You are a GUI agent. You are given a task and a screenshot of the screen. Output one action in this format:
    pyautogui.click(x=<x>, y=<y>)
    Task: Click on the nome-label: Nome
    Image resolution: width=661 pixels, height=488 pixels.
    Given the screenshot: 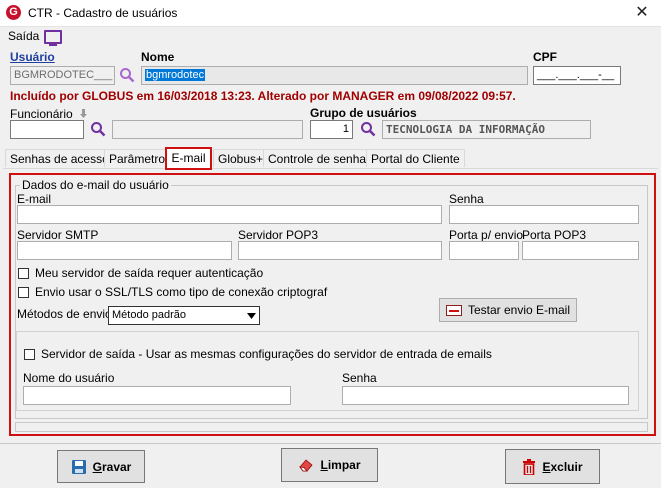 What is the action you would take?
    pyautogui.click(x=158, y=57)
    